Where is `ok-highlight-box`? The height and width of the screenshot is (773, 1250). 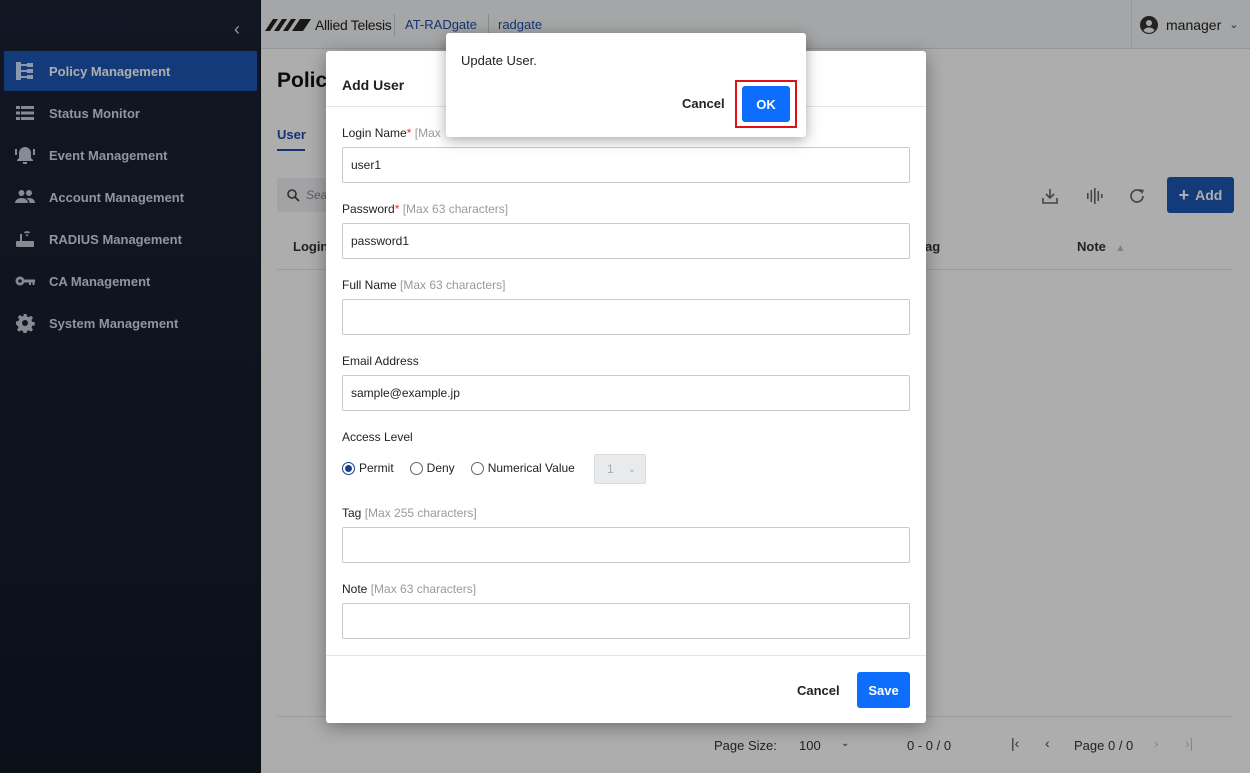
ok-highlight-box is located at coordinates (766, 104).